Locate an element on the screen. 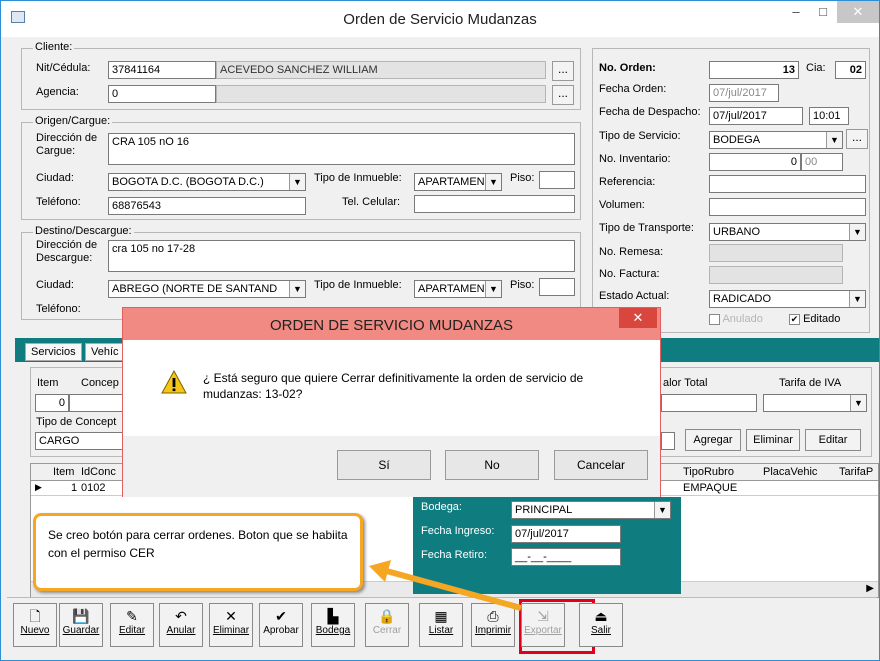 The image size is (880, 661). origen-ciudad-select: BOGOTA D.C. (BOGOTA D.C.) ▼ is located at coordinates (207, 182).